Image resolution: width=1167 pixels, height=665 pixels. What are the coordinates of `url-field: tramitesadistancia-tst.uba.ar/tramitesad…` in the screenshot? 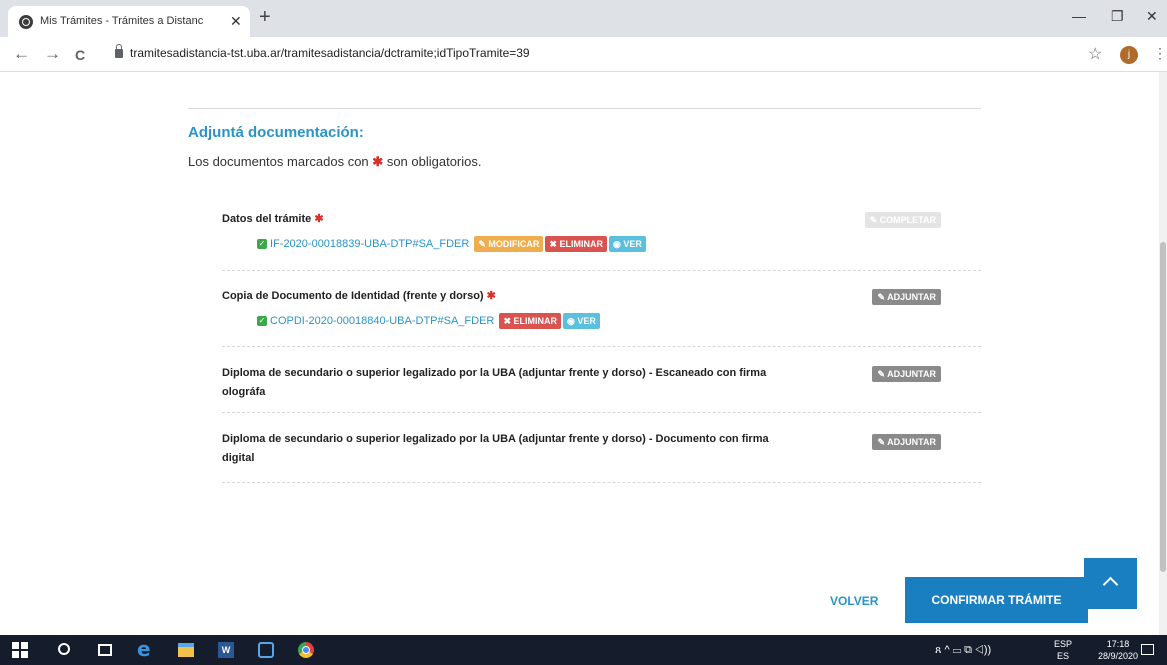 It's located at (330, 53).